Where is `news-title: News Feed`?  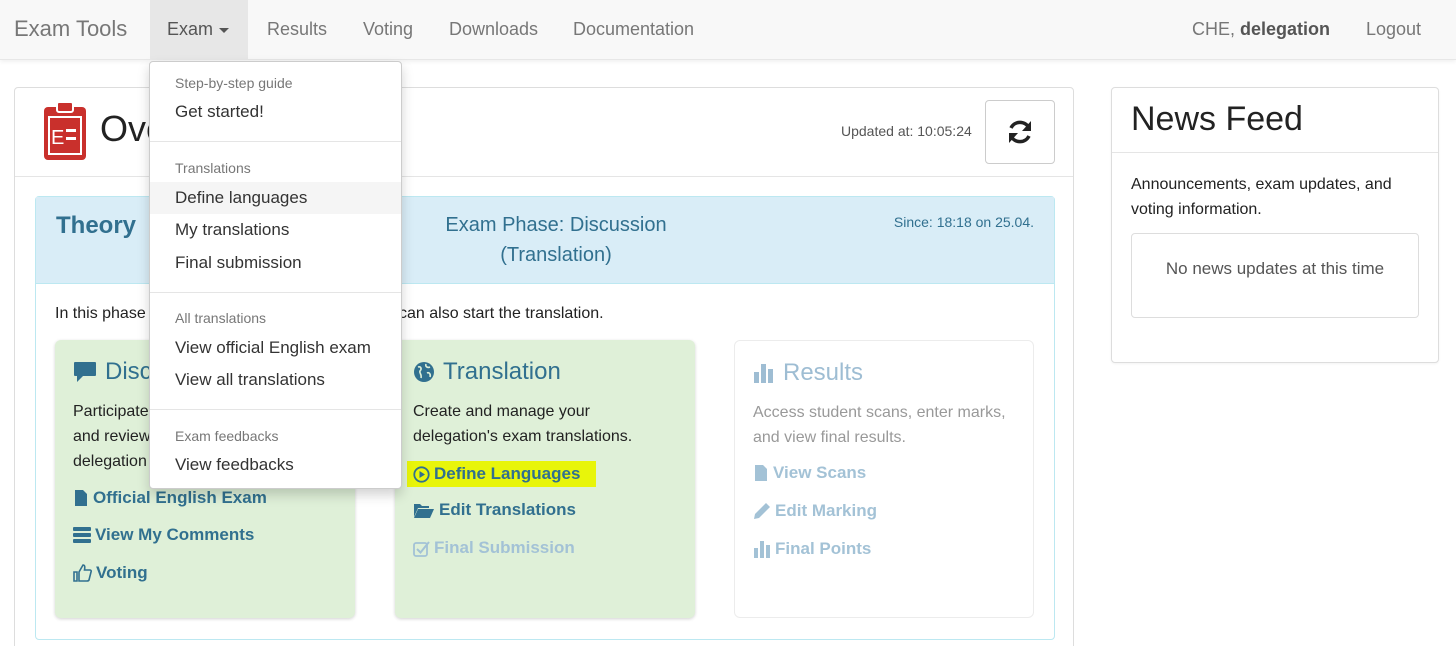 news-title: News Feed is located at coordinates (1217, 119).